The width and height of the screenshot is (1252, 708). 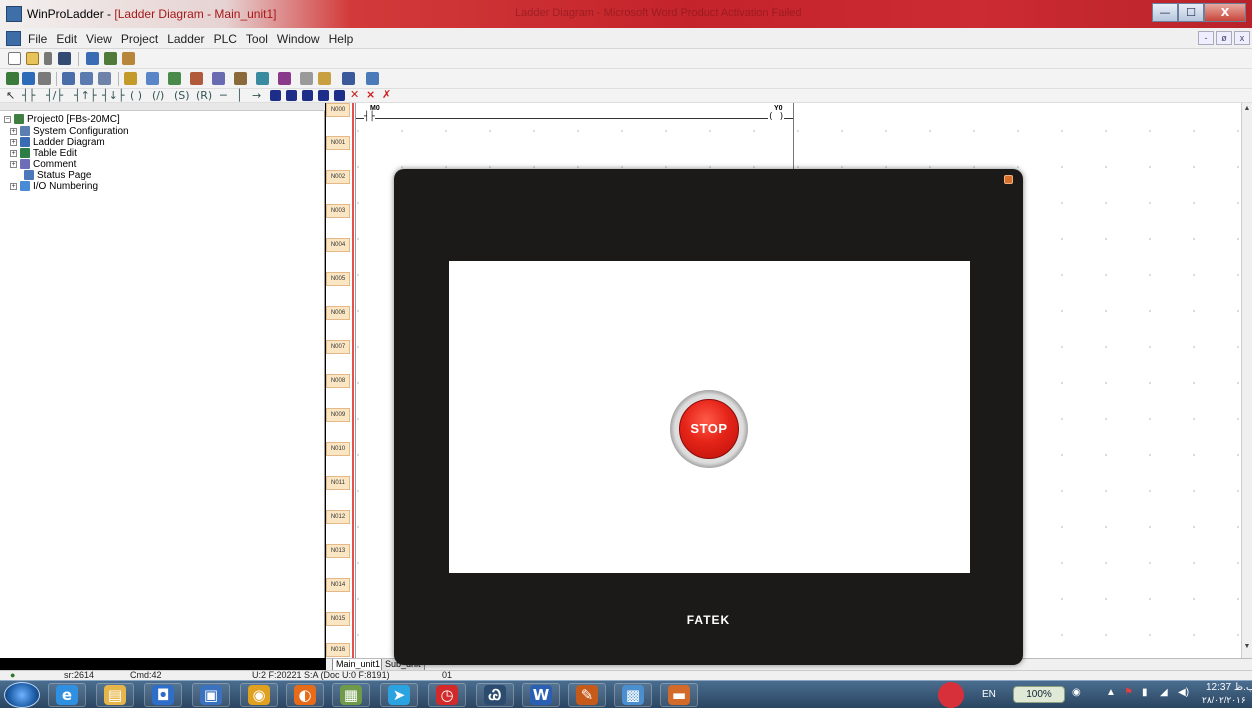 I want to click on network-icon: ▮, so click(x=1145, y=692).